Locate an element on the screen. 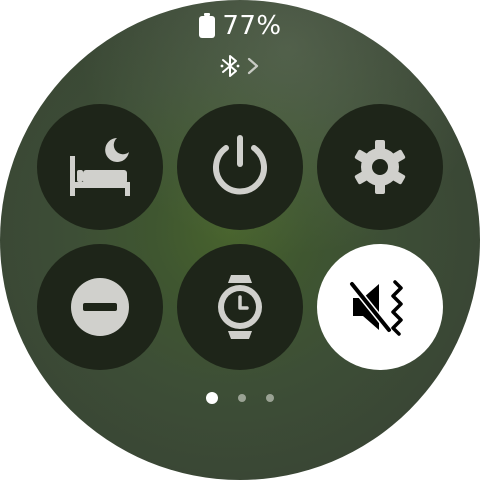  bedtime-mode-button is located at coordinates (100, 167).